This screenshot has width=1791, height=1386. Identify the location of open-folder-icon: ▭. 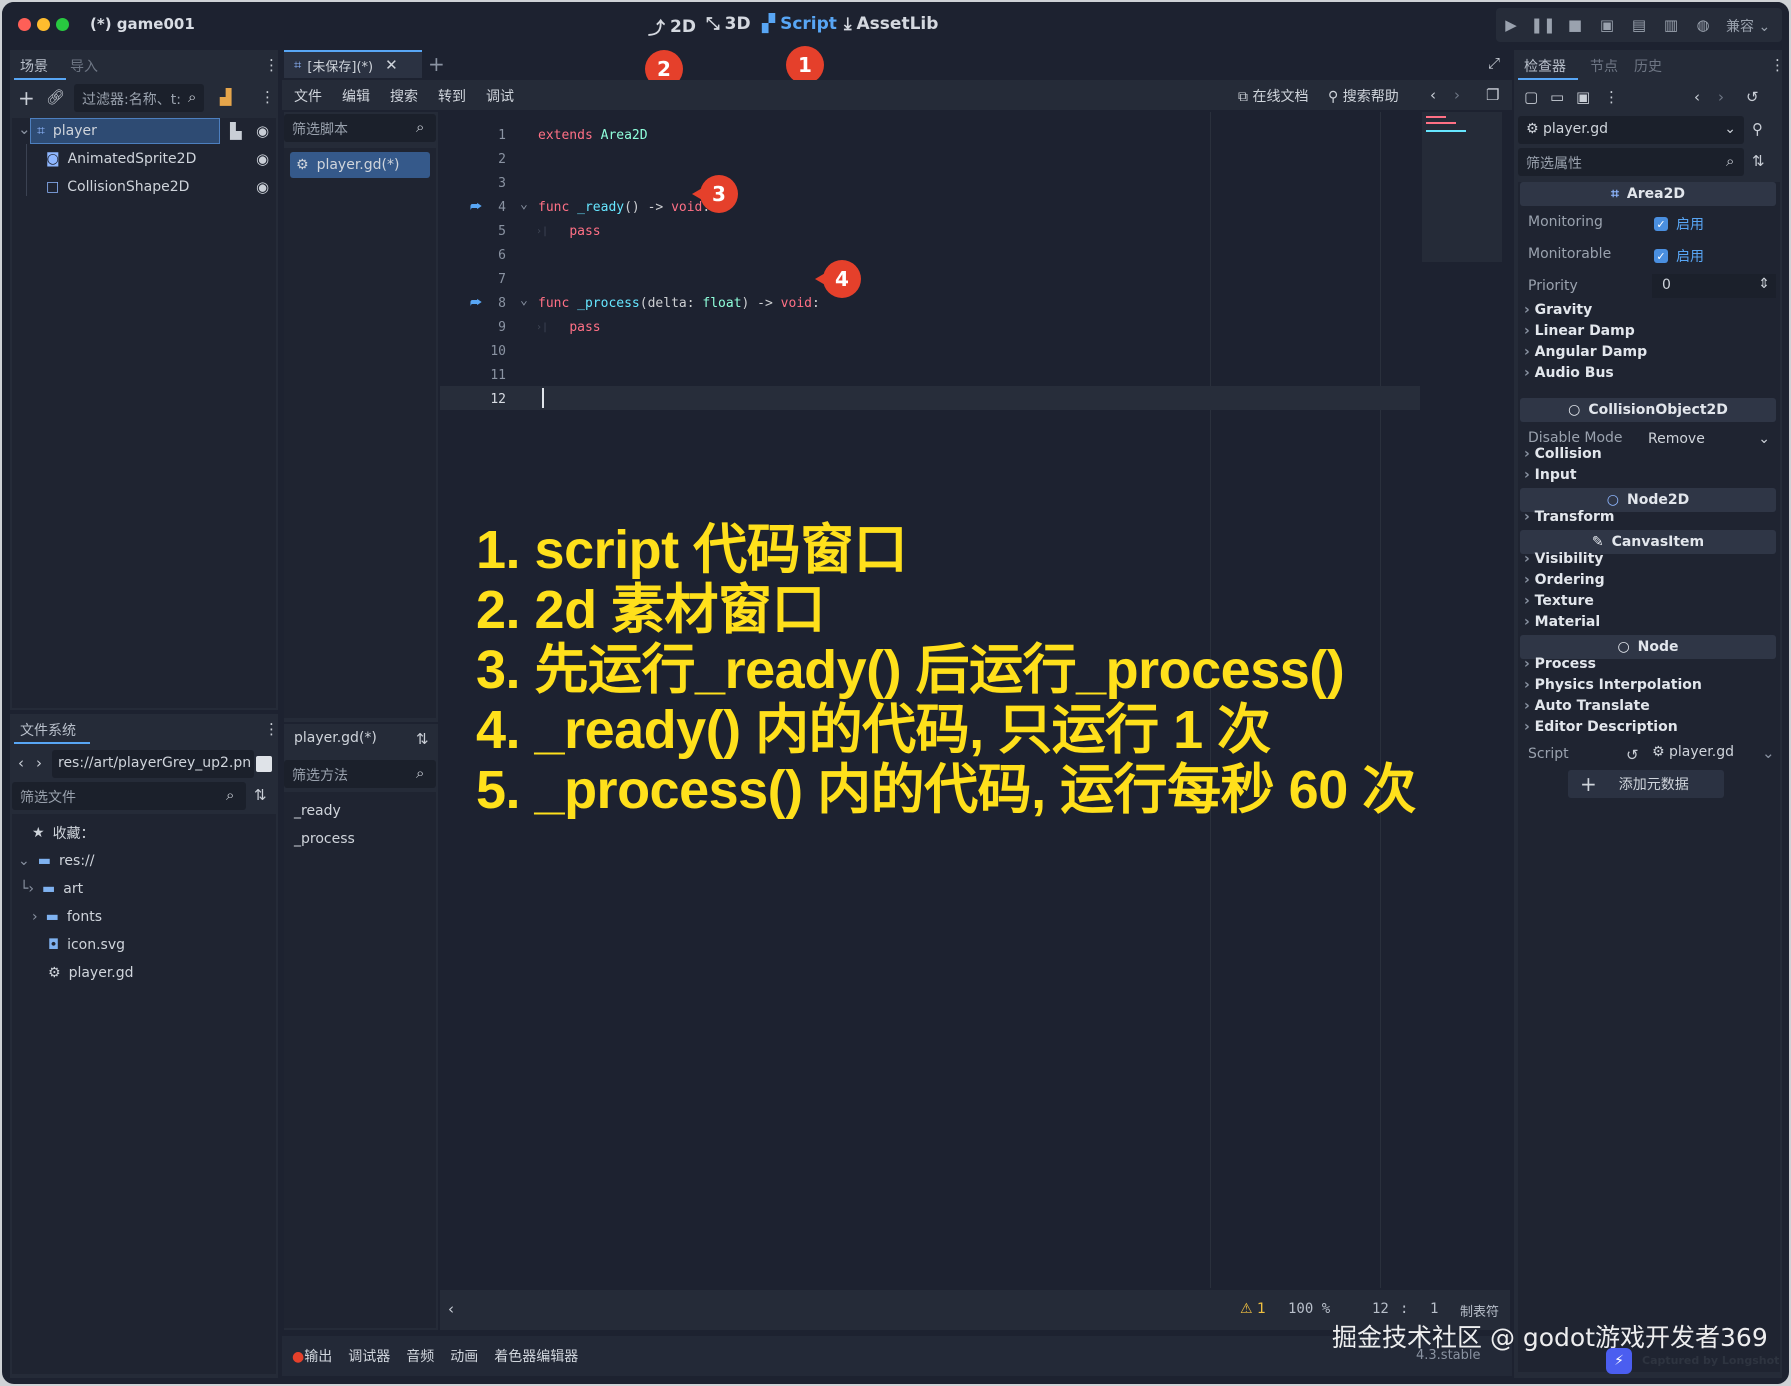
(1557, 97).